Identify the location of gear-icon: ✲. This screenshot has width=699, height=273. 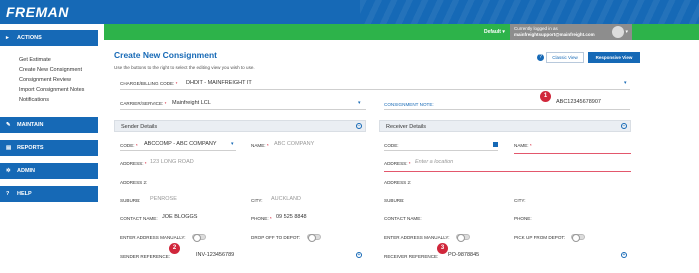
(8, 171).